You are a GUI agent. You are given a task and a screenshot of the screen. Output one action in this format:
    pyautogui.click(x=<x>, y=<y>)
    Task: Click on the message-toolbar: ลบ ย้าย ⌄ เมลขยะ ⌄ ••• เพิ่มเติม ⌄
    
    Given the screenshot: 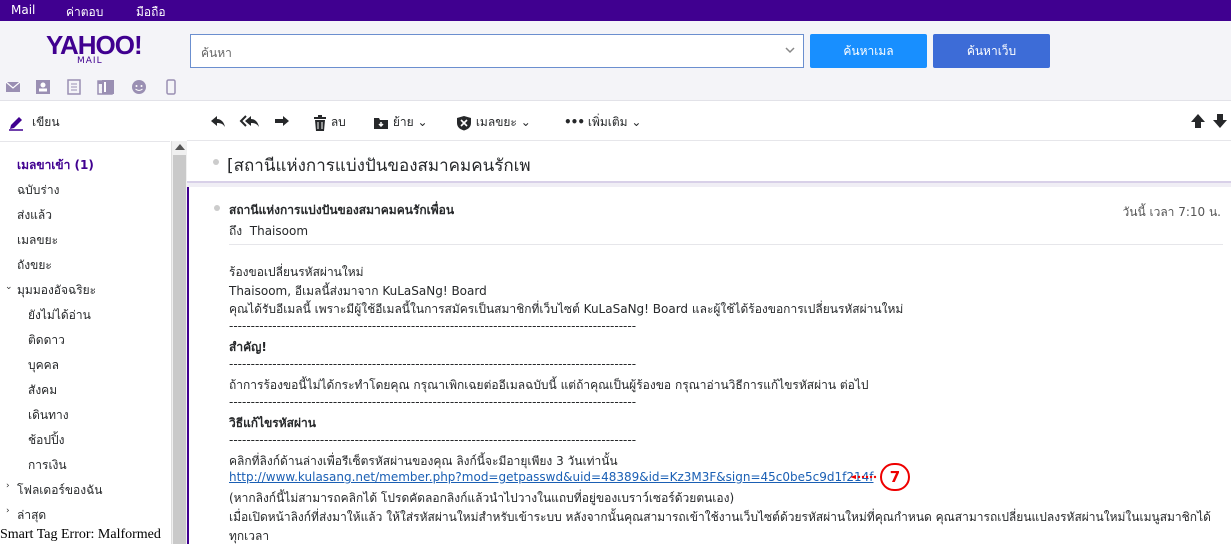 What is the action you would take?
    pyautogui.click(x=709, y=121)
    